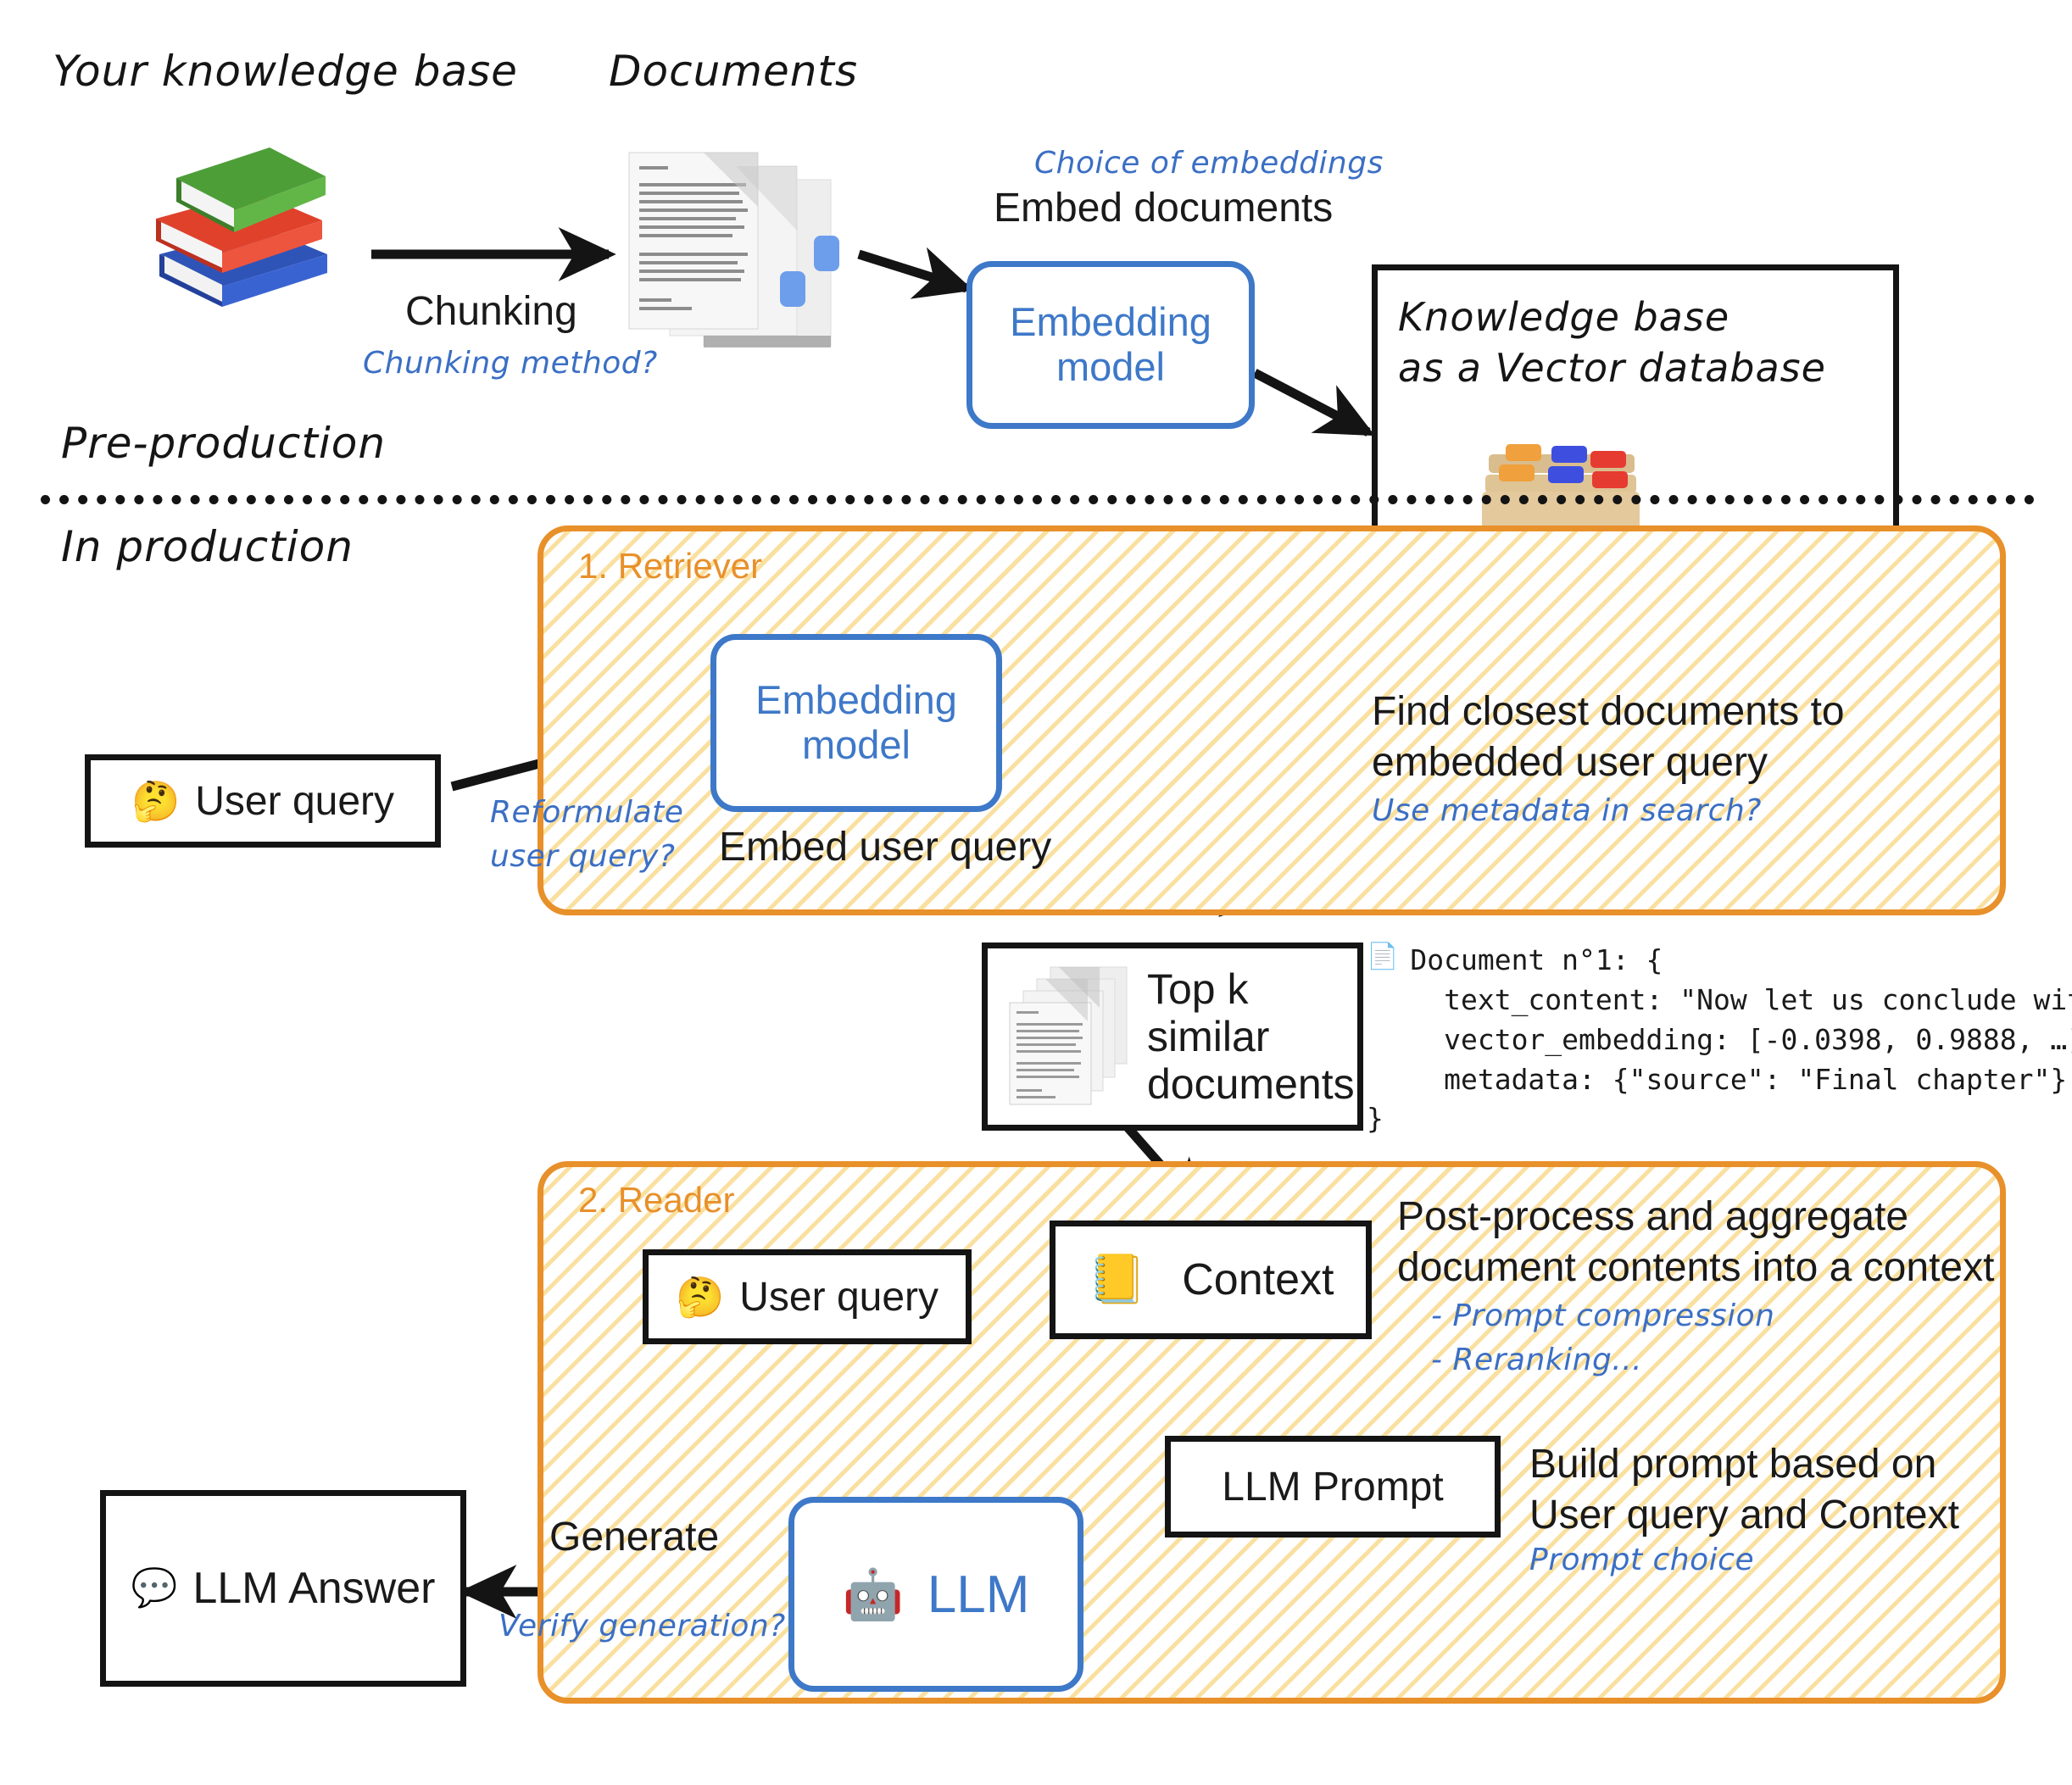 The width and height of the screenshot is (2072, 1785). I want to click on code-line-5: }, so click(1375, 1119).